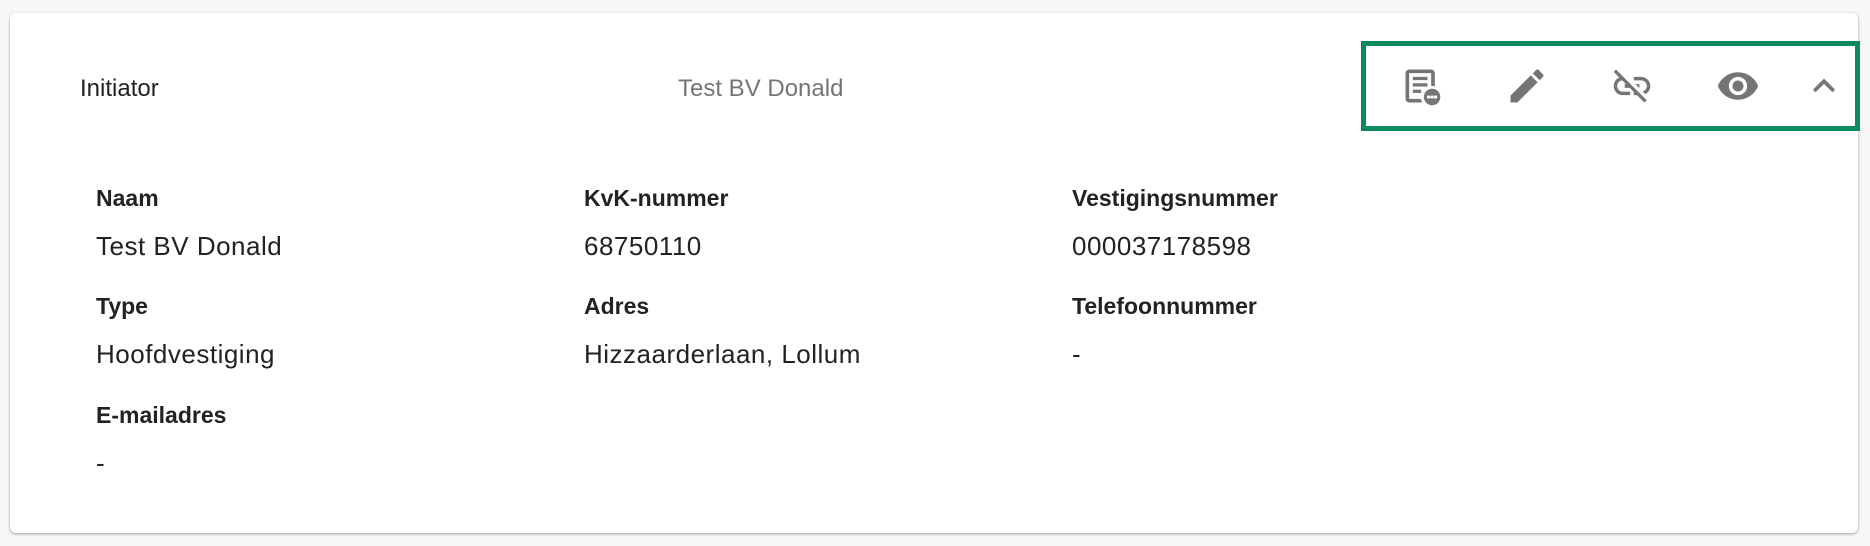 This screenshot has height=546, width=1870. What do you see at coordinates (119, 88) in the screenshot?
I see `card-title: Initiator` at bounding box center [119, 88].